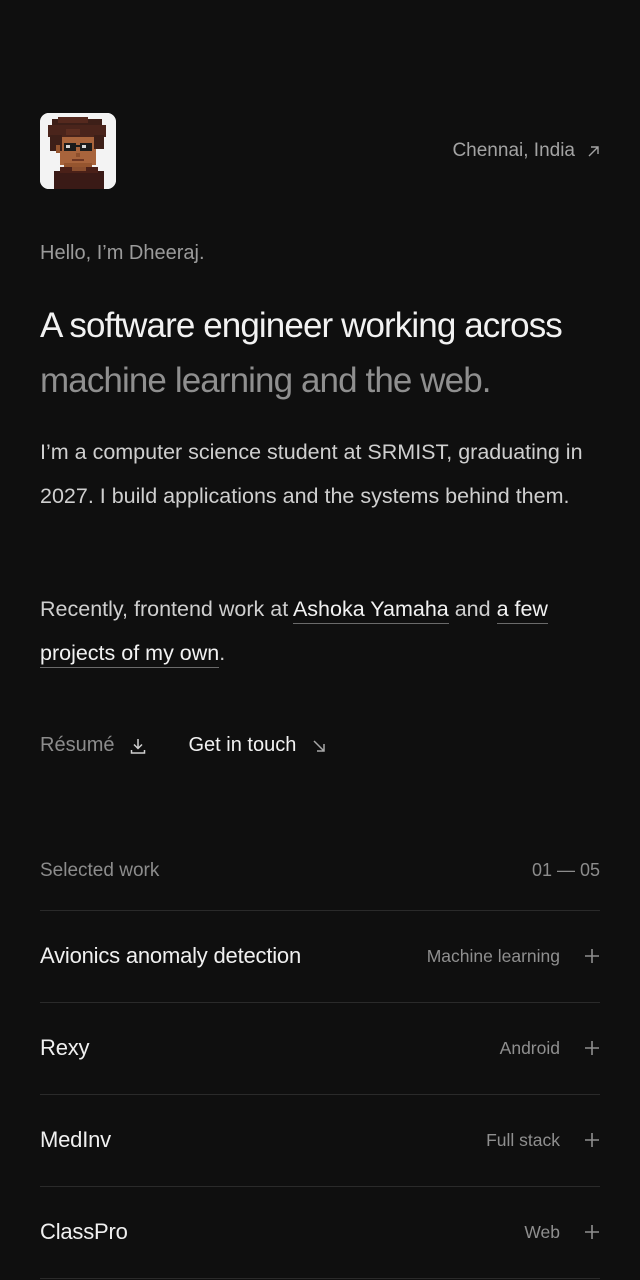 This screenshot has width=640, height=1280. Describe the element at coordinates (472, 609) in the screenshot. I see `recent-middle: and` at that location.